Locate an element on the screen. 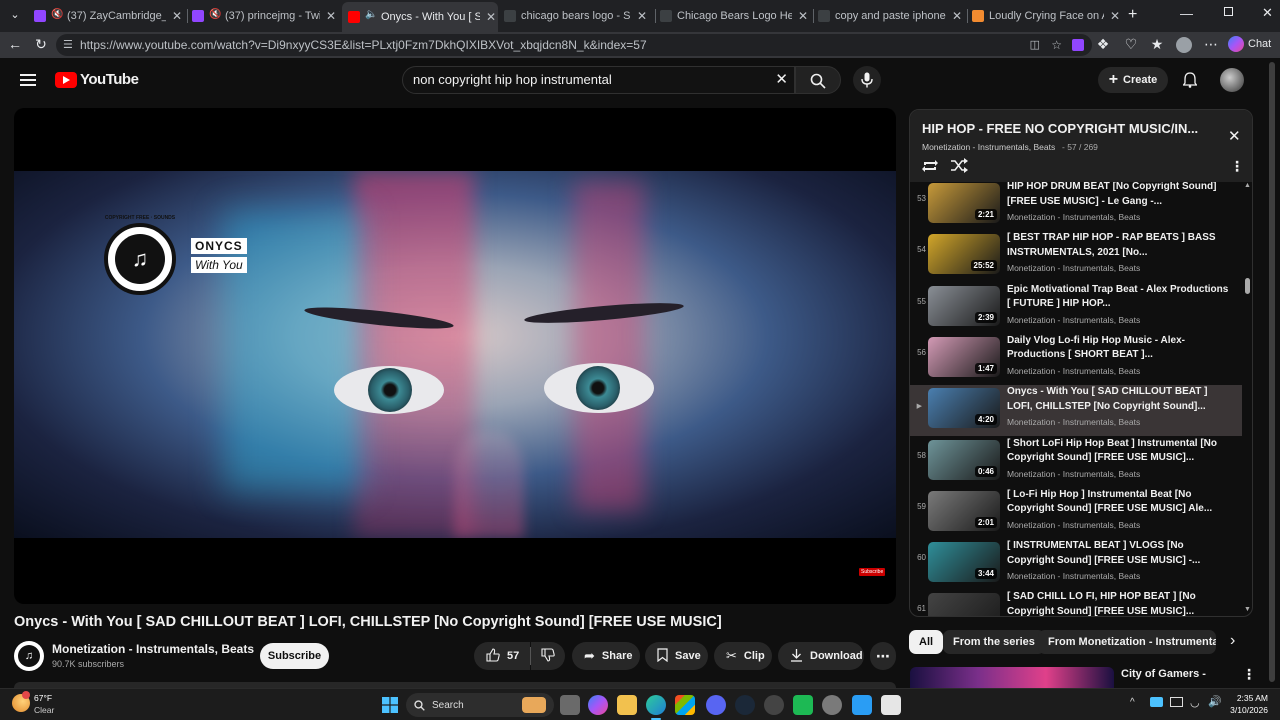  browser-tab-1: 🔇 (37) ZayCambridge_ - Tw ✕ is located at coordinates (109, 16).